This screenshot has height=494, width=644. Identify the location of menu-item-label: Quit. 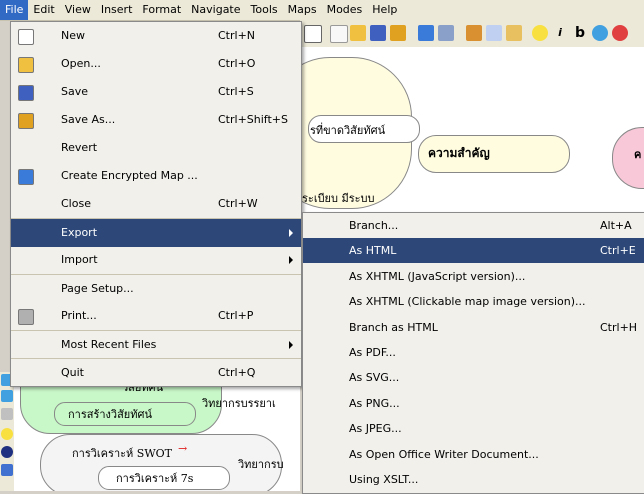
(72, 372).